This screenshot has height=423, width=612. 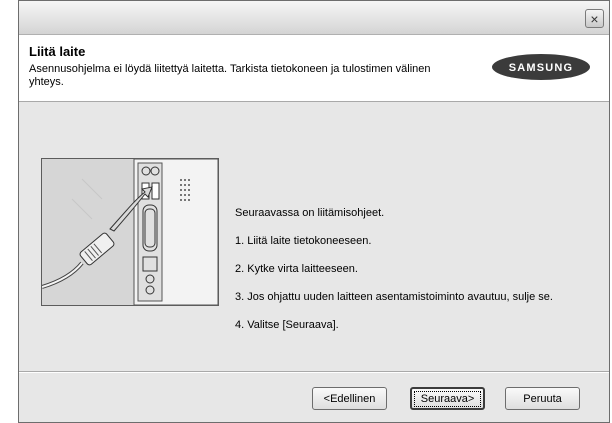 I want to click on next-button: Seuraava>, so click(x=447, y=398).